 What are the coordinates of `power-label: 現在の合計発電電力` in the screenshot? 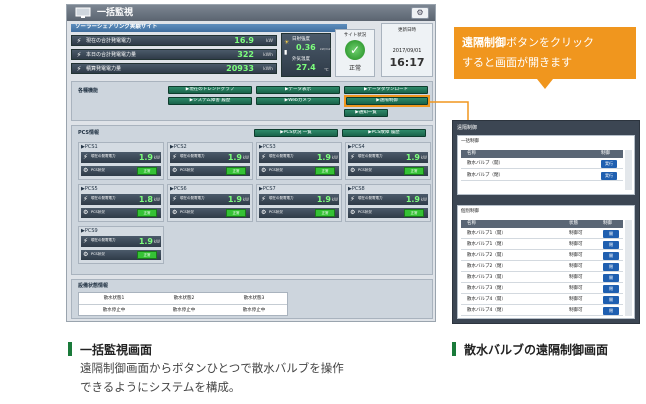 It's located at (109, 41).